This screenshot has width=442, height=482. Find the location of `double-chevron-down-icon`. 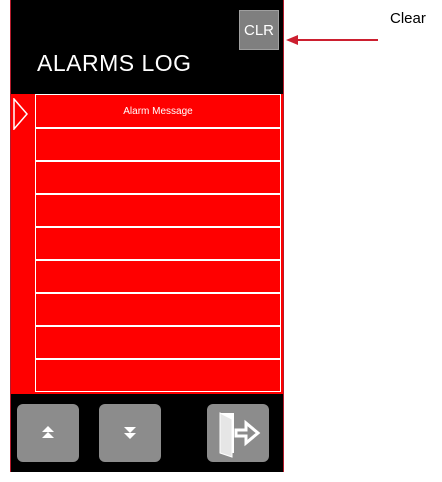

double-chevron-down-icon is located at coordinates (130, 433).